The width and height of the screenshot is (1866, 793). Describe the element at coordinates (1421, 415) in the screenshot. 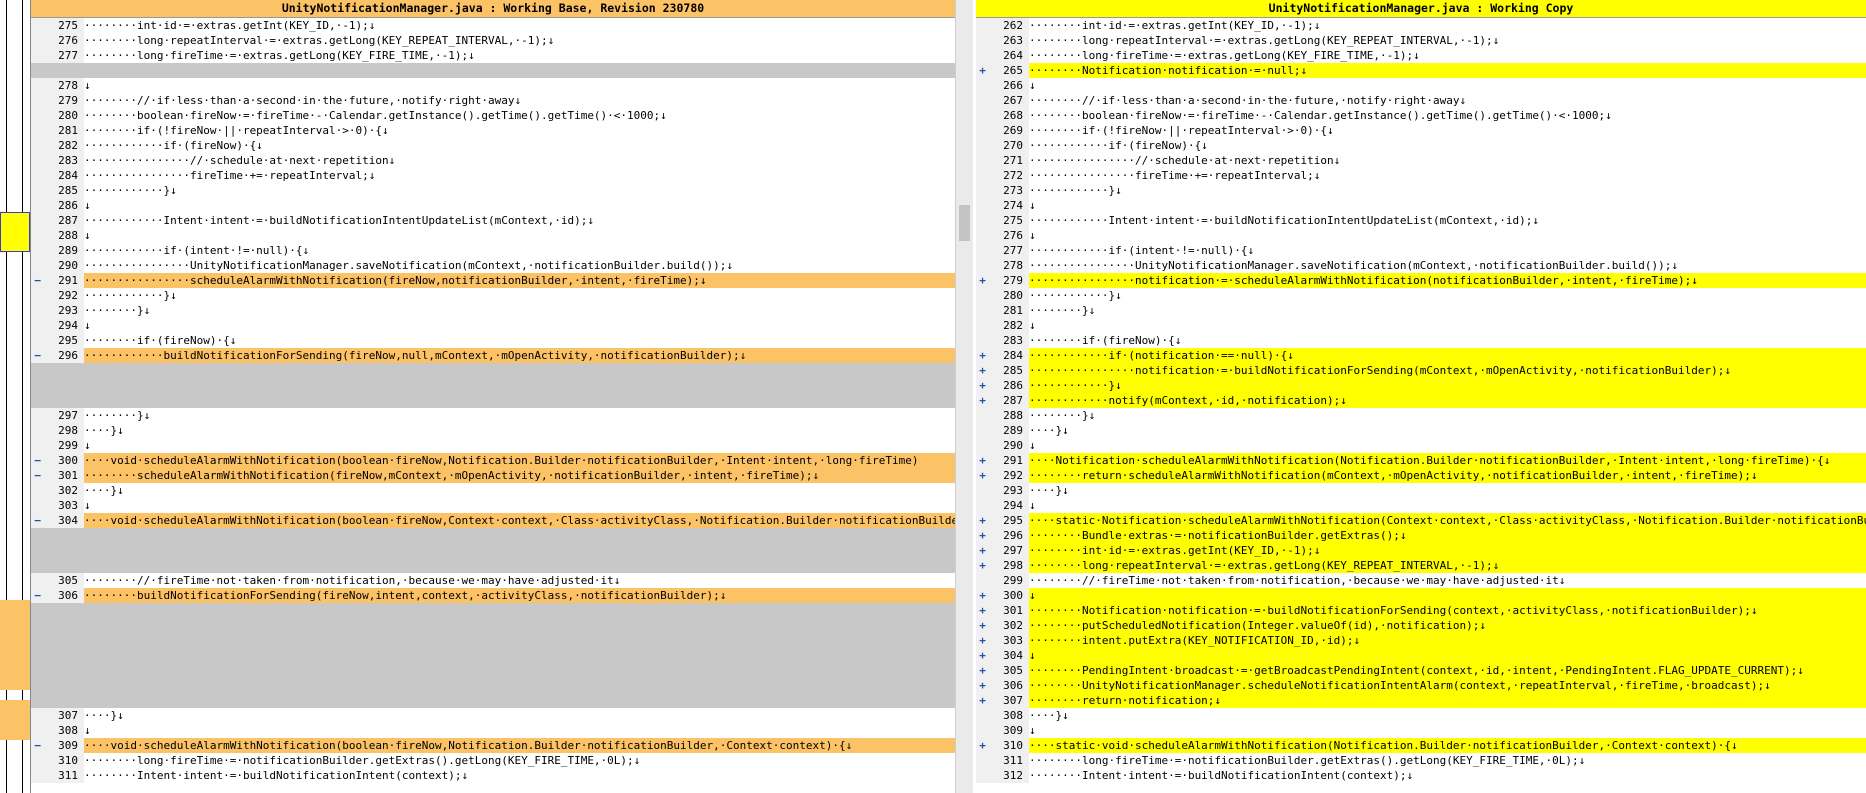

I see `code-line: 288 ········}↓` at that location.